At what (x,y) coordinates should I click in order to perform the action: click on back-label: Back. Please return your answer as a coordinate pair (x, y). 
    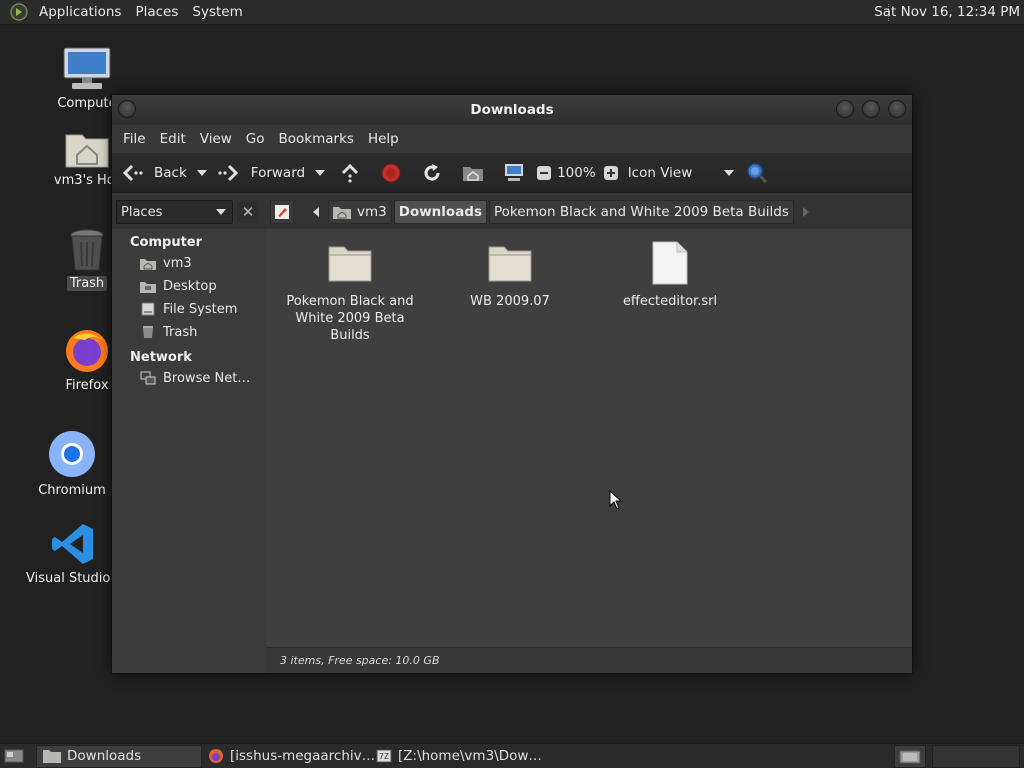
    Looking at the image, I should click on (170, 172).